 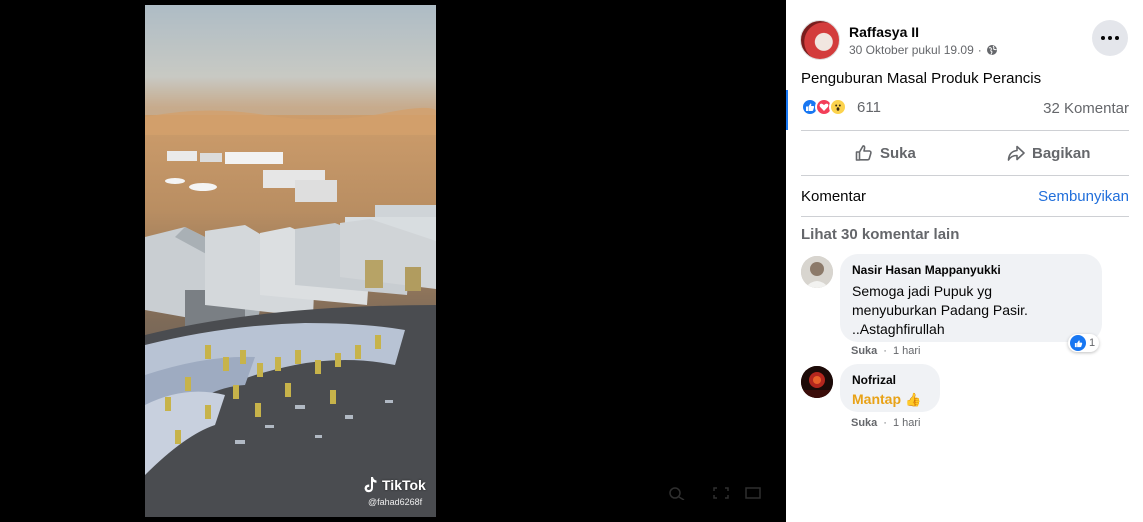 I want to click on tiktok-icon, so click(x=370, y=485).